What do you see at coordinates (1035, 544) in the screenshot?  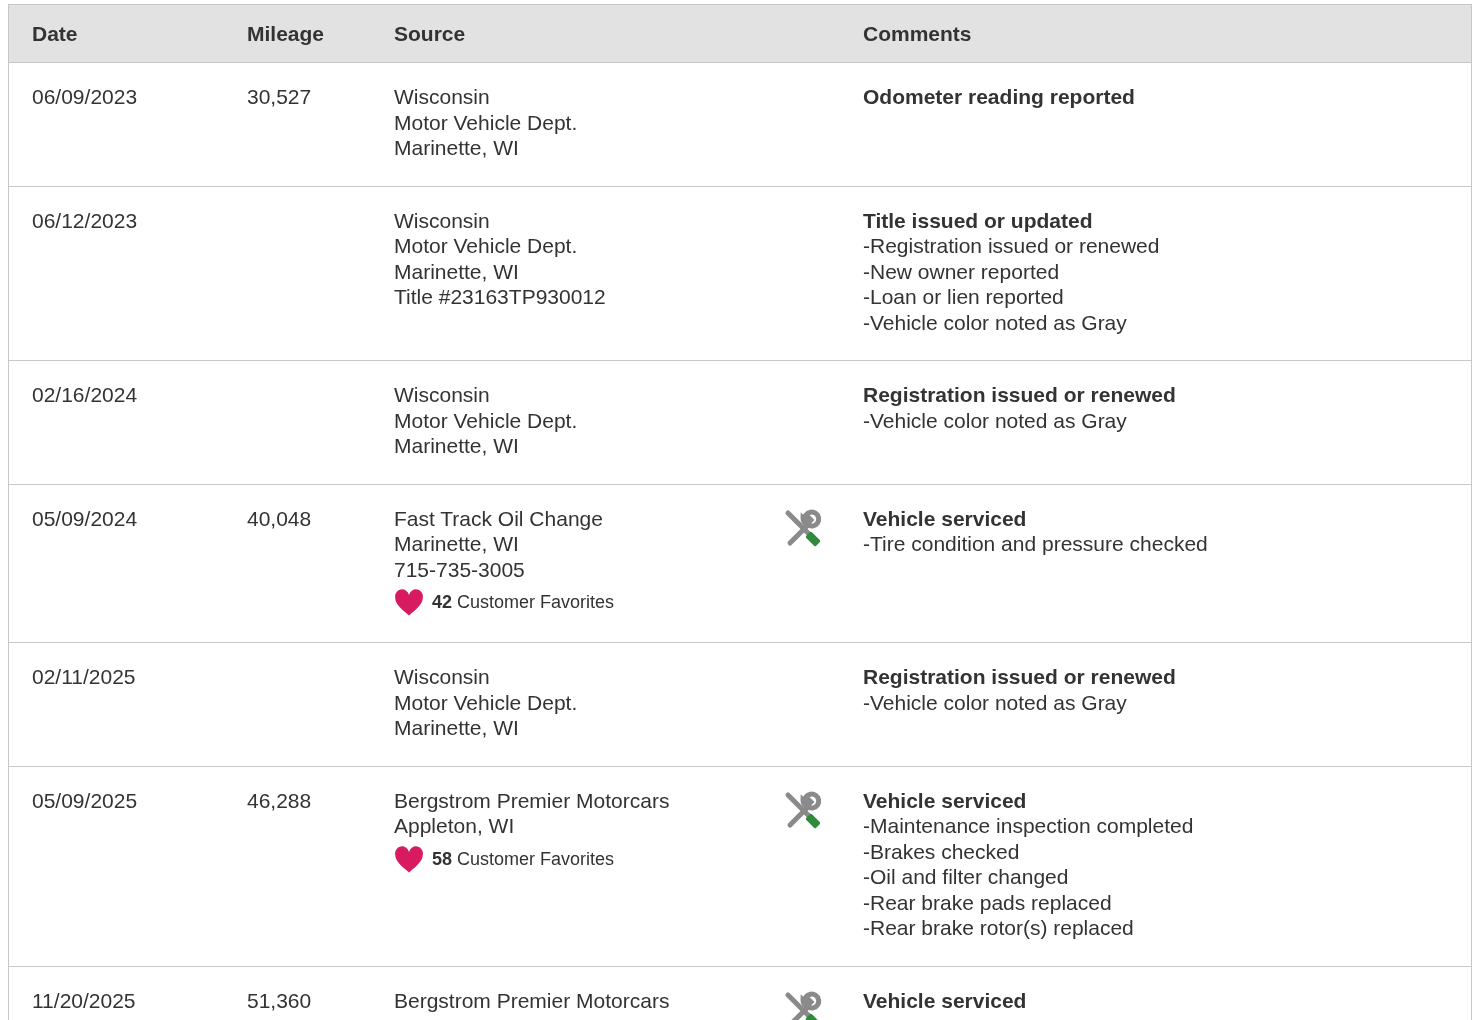 I see `comment-item: -Tire condition and pressure checked` at bounding box center [1035, 544].